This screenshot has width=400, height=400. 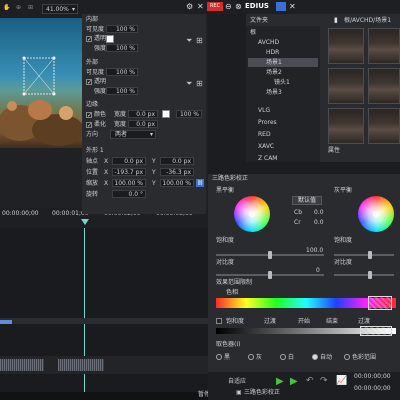 I want to click on tree-item-xavc: XAVC, so click(x=266, y=147).